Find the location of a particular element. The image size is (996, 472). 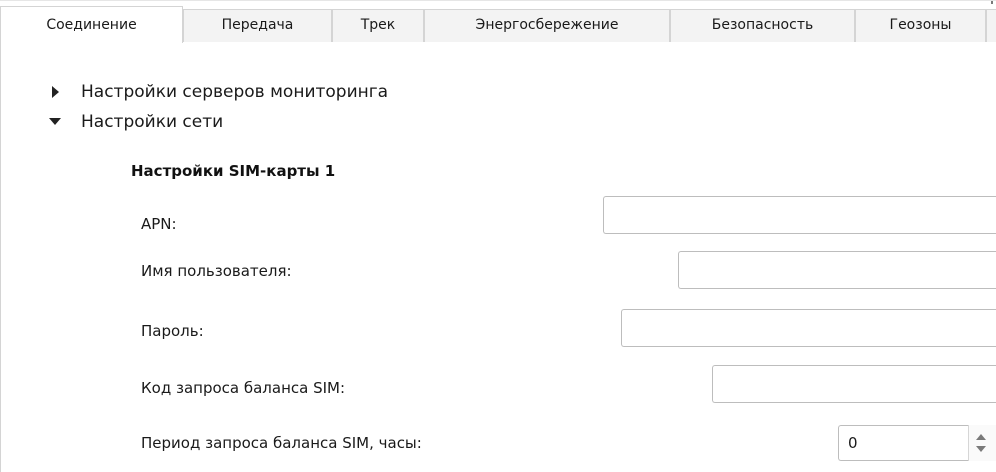

tab-power-saving: Энергосбережение is located at coordinates (547, 25).